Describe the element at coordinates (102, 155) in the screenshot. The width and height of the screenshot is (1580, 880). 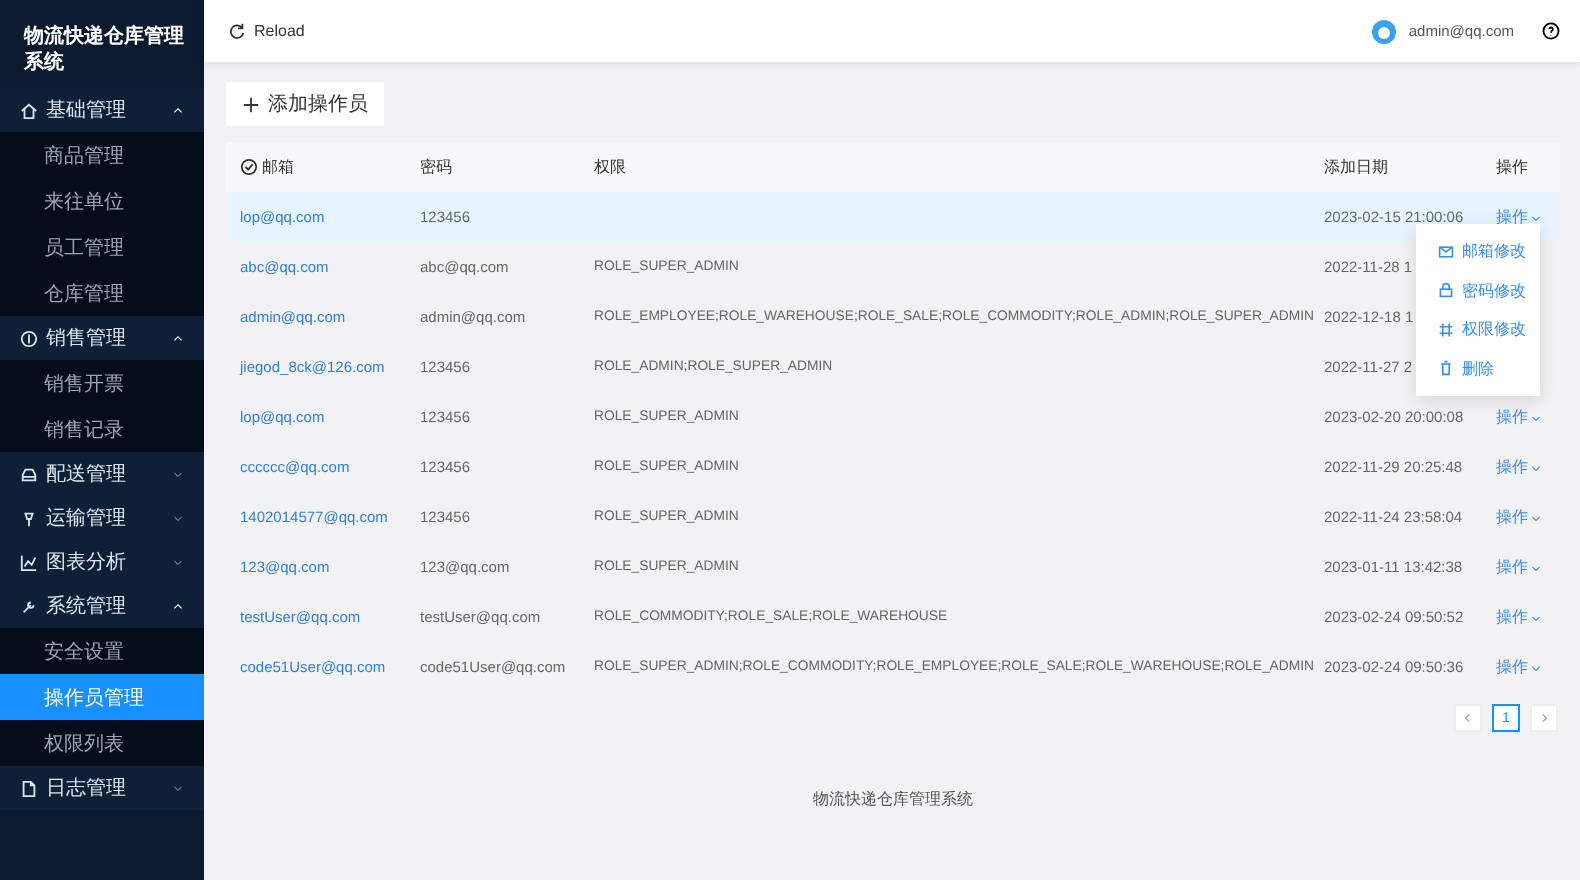
I see `menu-item: 商品管理` at that location.